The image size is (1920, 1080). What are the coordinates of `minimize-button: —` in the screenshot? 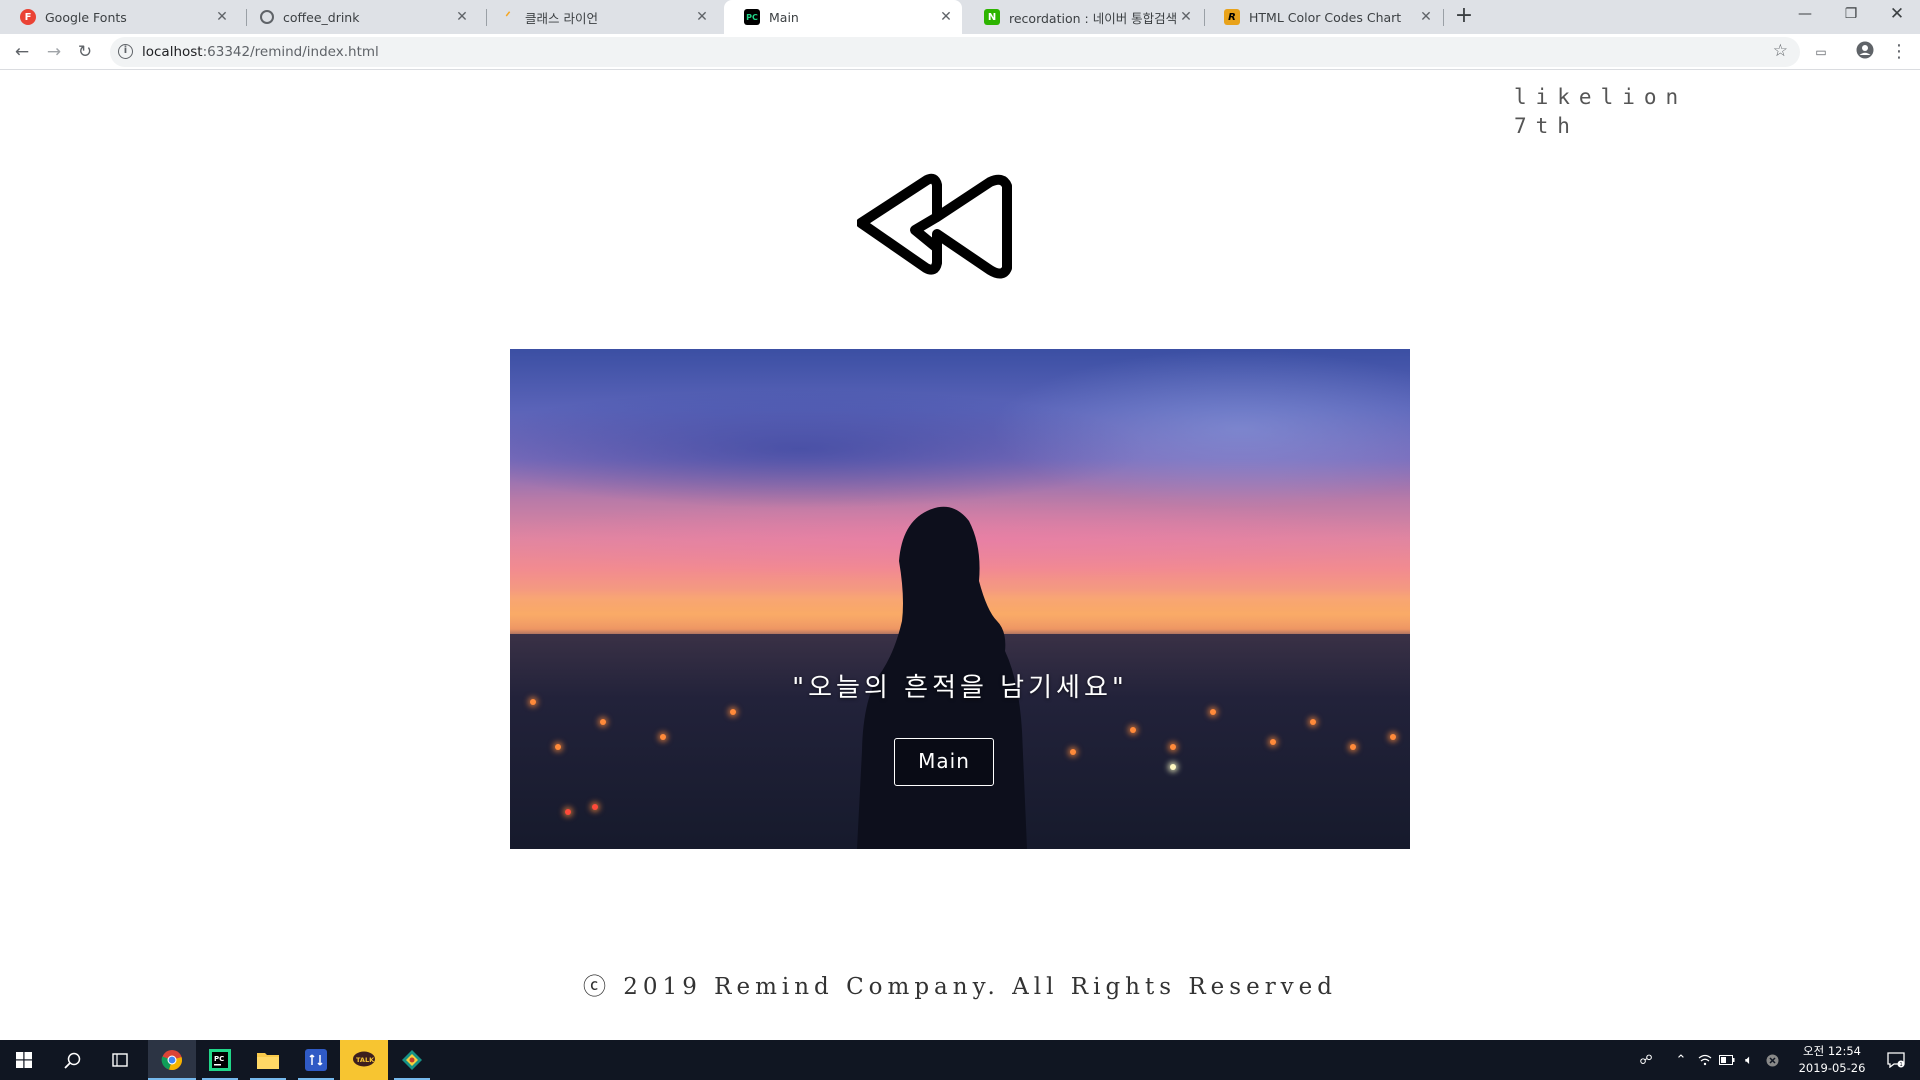 It's located at (1805, 15).